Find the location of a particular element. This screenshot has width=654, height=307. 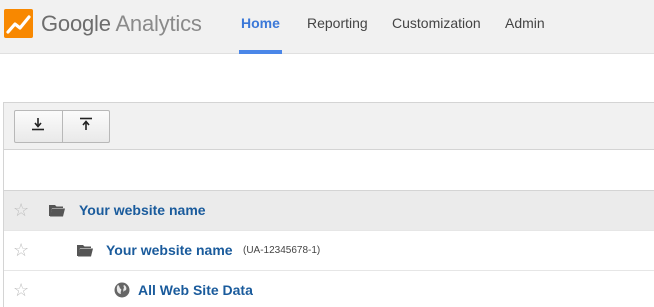

expand-all-button is located at coordinates (38, 126).